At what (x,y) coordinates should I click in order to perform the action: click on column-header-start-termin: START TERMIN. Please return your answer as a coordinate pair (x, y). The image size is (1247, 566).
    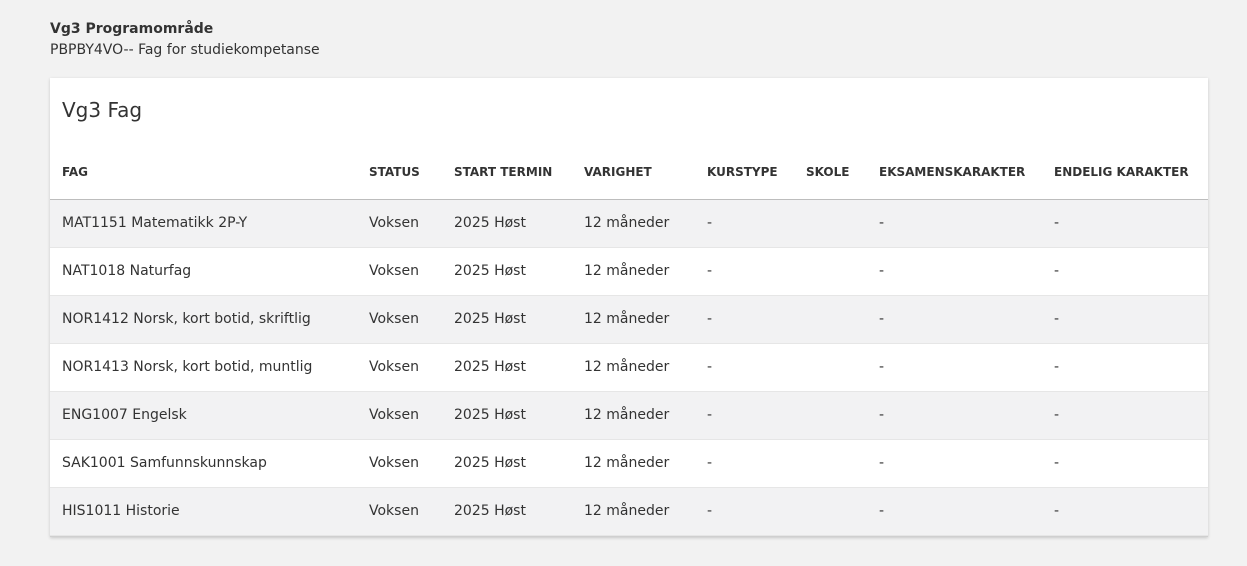
    Looking at the image, I should click on (519, 139).